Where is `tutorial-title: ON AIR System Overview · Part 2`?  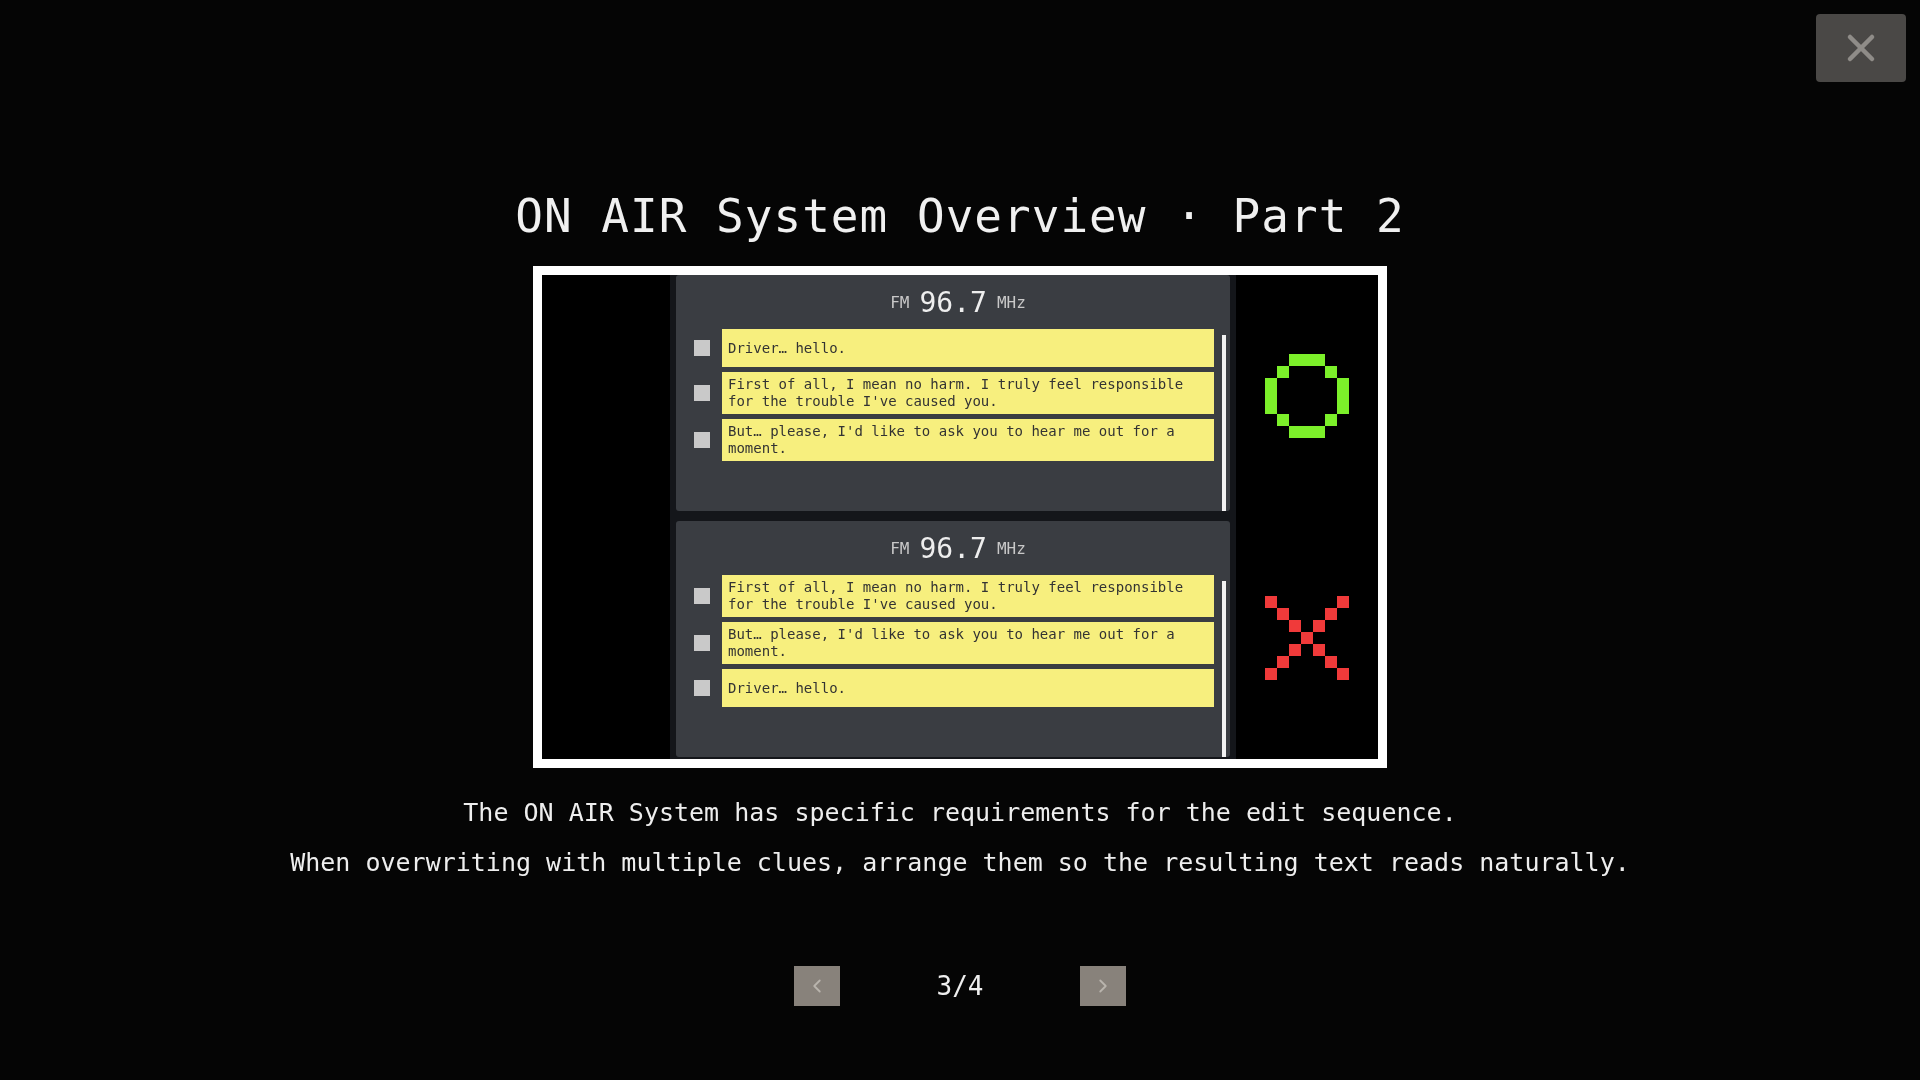
tutorial-title: ON AIR System Overview · Part 2 is located at coordinates (960, 216).